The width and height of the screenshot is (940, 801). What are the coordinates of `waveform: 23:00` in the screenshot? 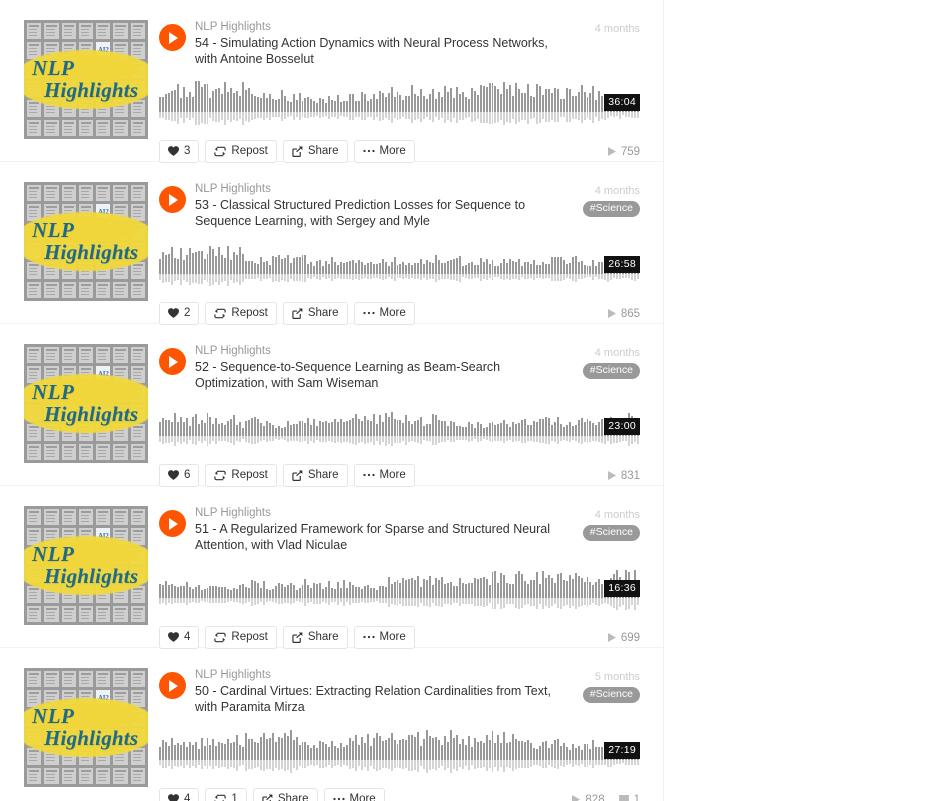 It's located at (399, 428).